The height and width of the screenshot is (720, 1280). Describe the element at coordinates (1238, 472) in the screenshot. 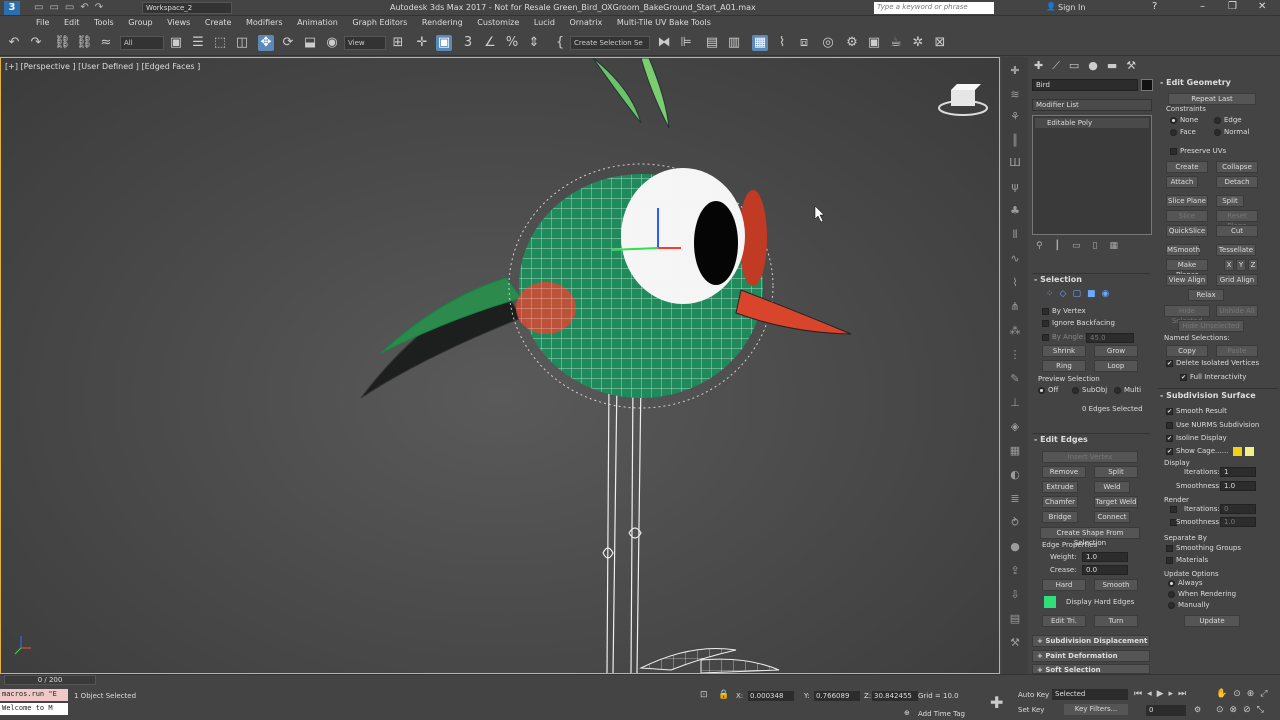

I see `display-iterations-spinner: 1` at that location.